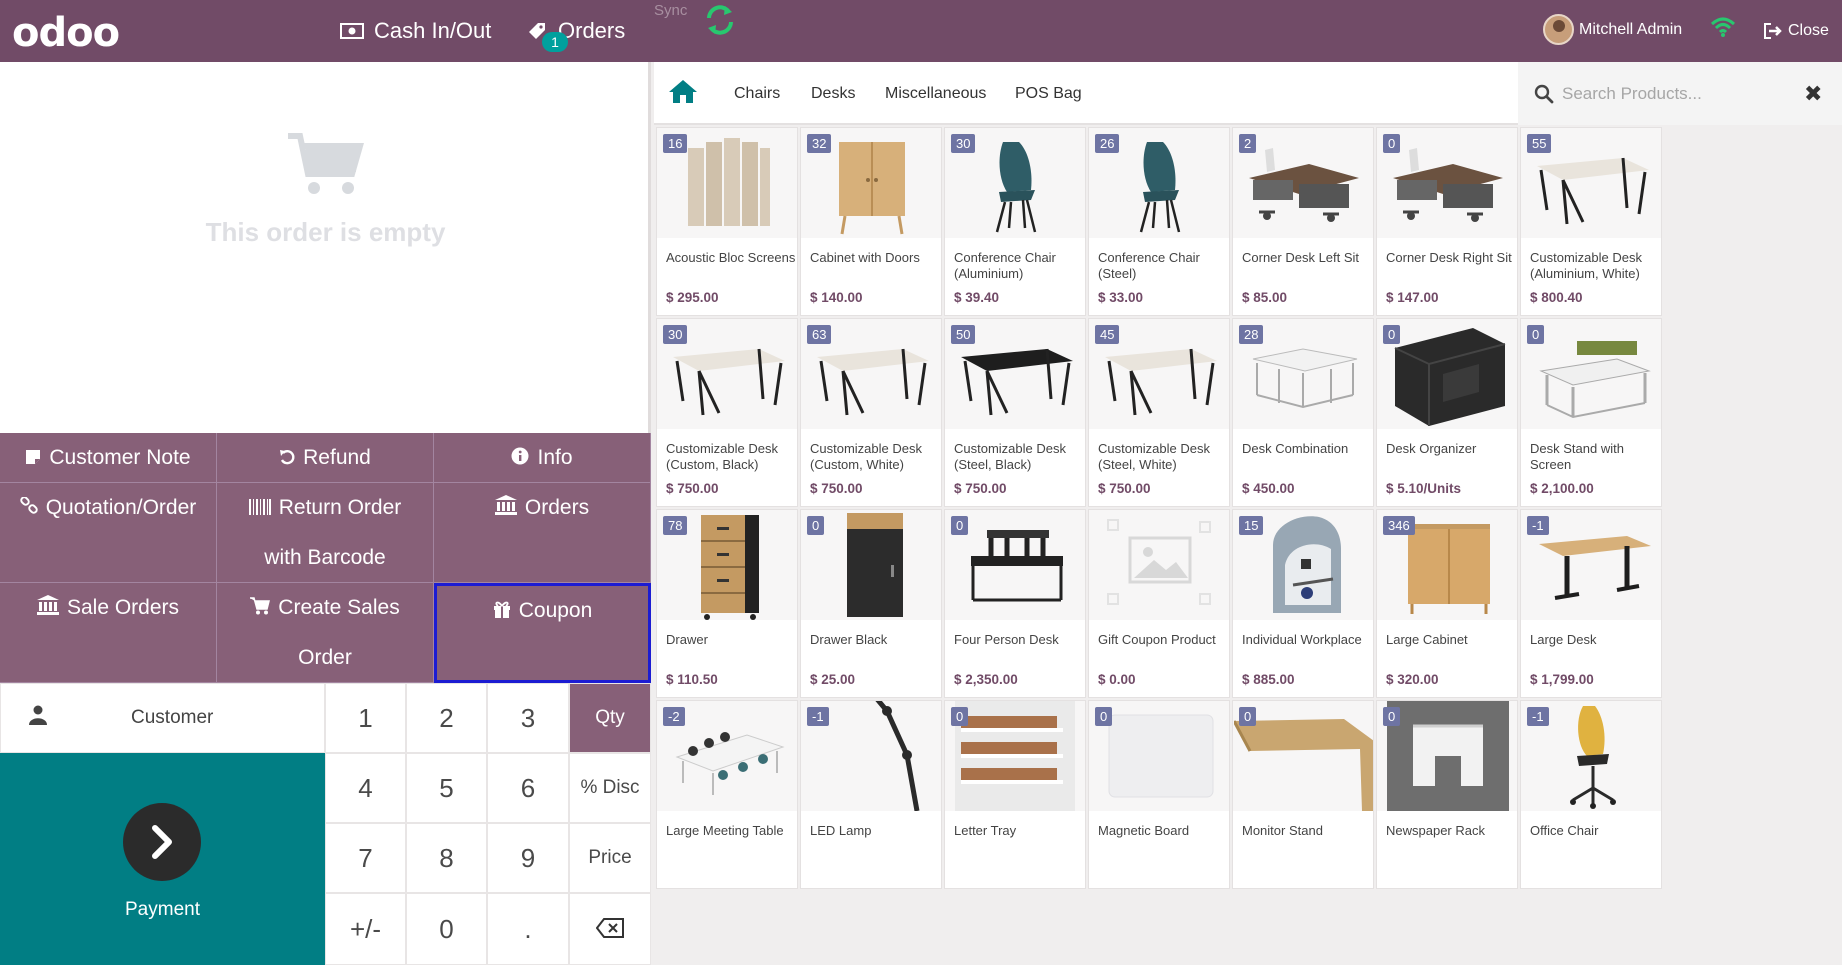 This screenshot has width=1842, height=965. What do you see at coordinates (1015, 221) in the screenshot?
I see `product-card: 30 Conference Chair (Aluminium) $ 39.40` at bounding box center [1015, 221].